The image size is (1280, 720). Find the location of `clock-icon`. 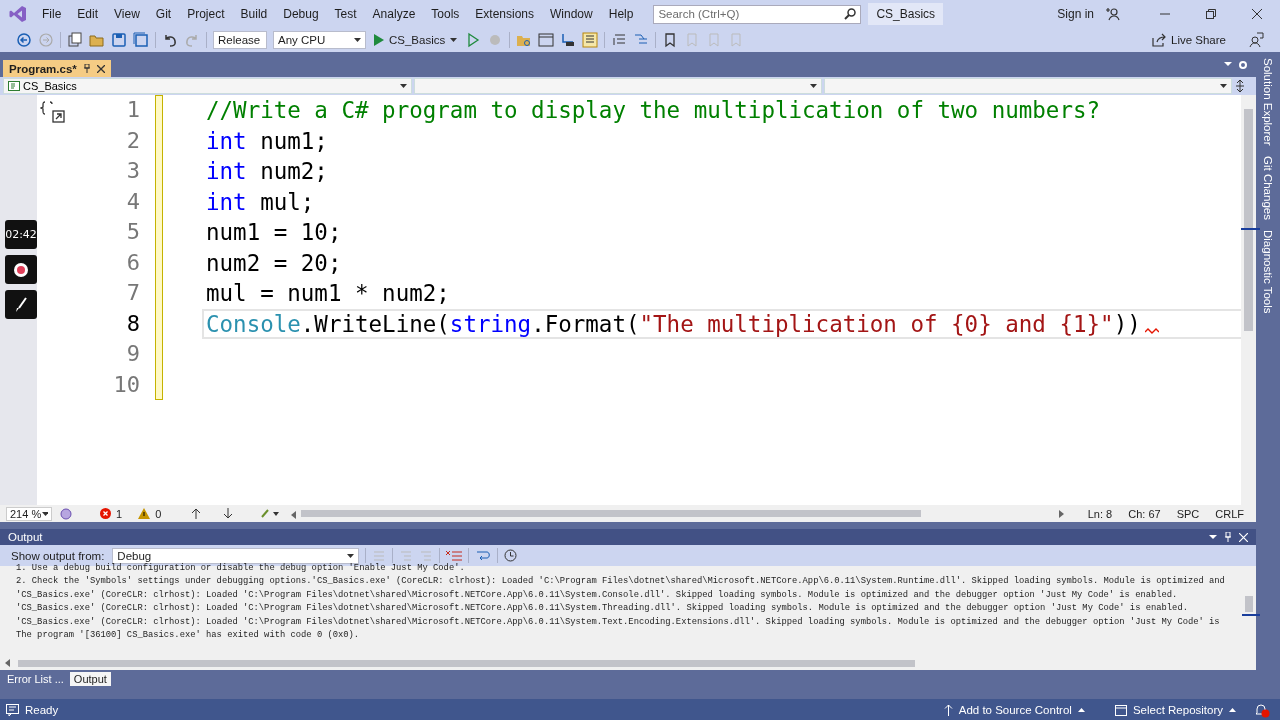

clock-icon is located at coordinates (511, 555).